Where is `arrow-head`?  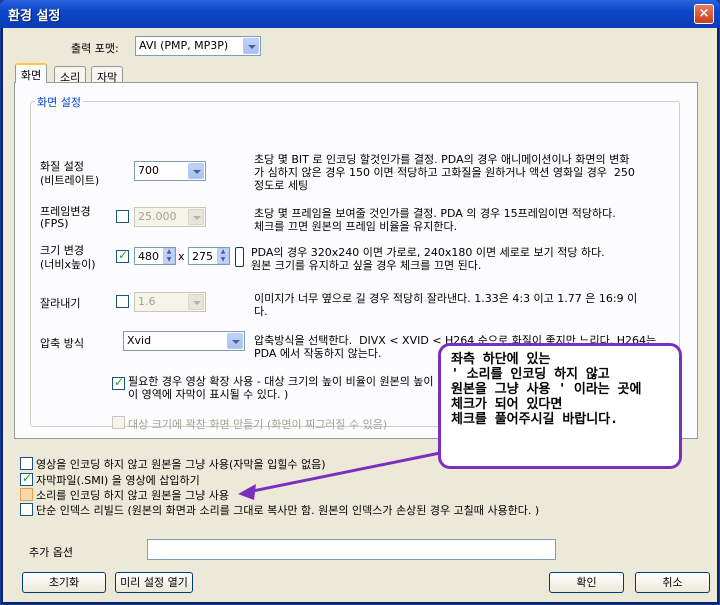
arrow-head is located at coordinates (247, 492).